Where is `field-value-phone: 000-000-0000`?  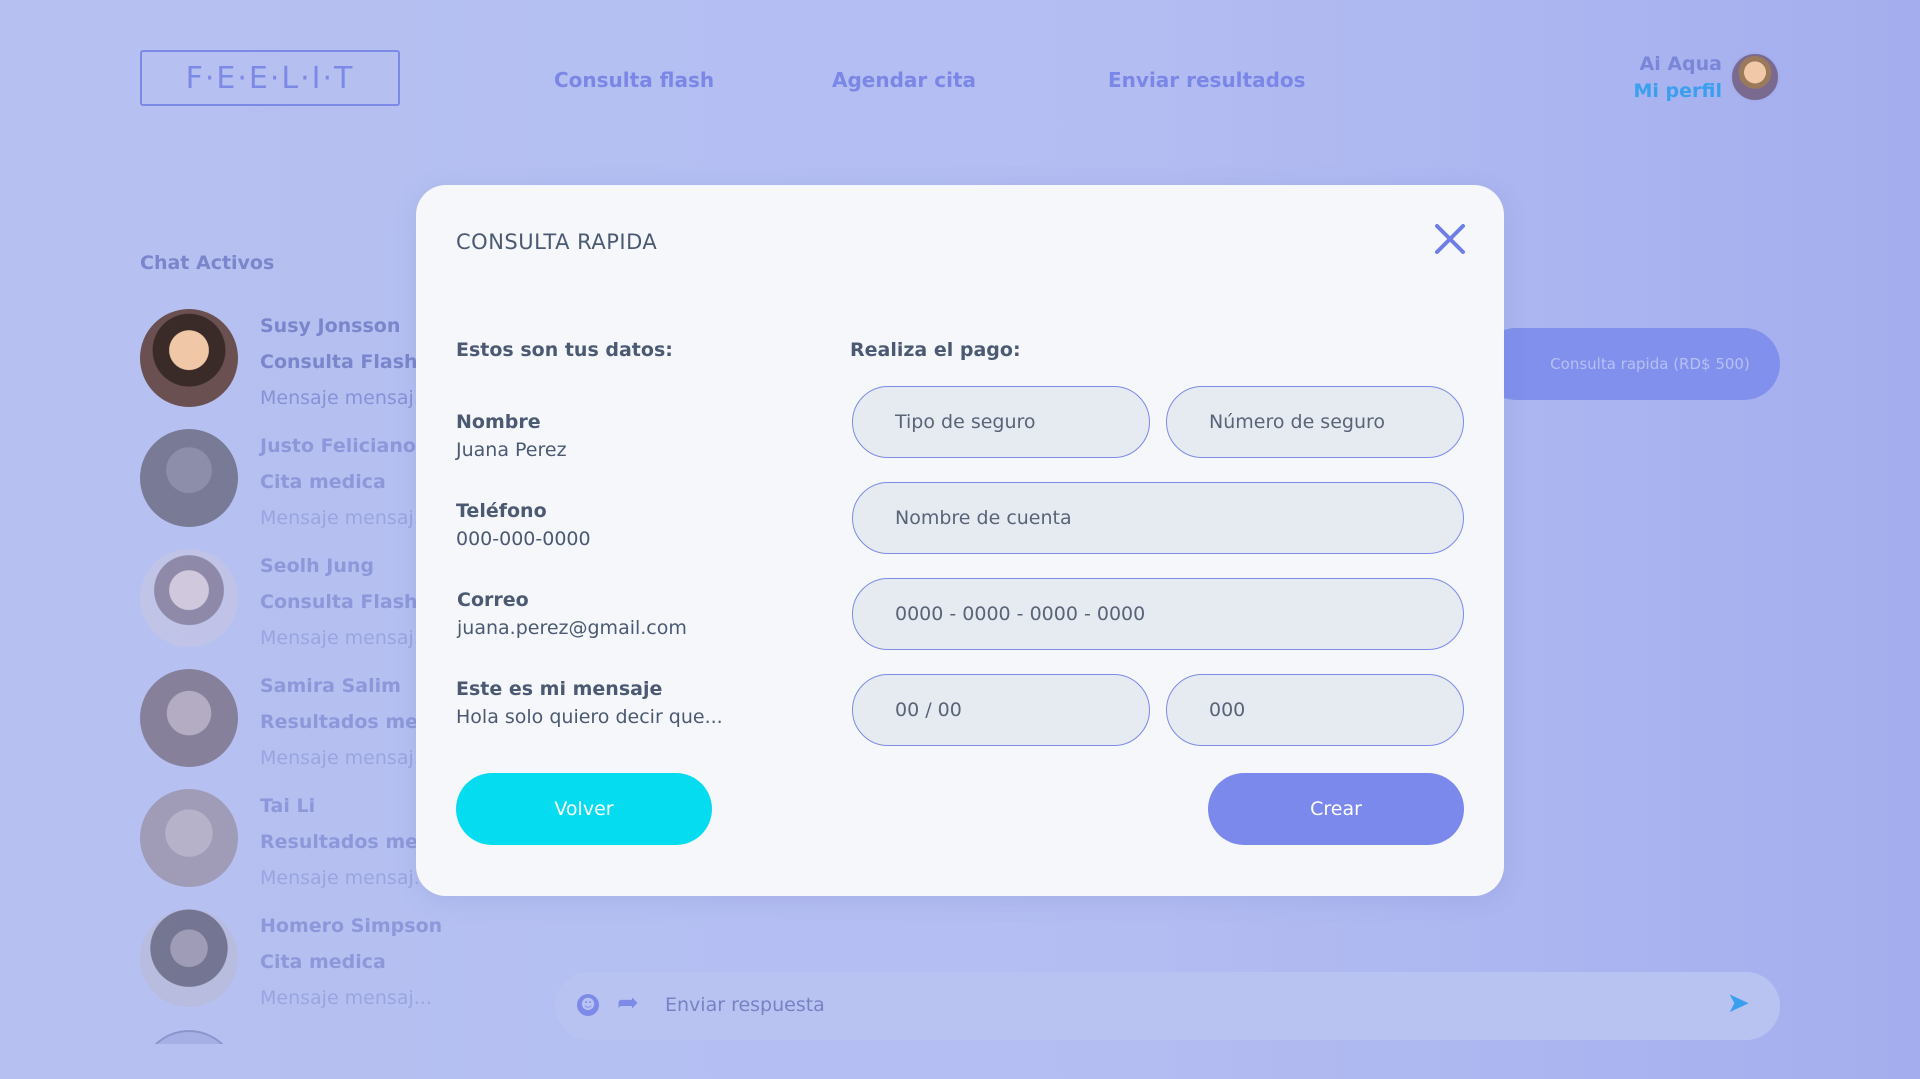
field-value-phone: 000-000-0000 is located at coordinates (523, 539).